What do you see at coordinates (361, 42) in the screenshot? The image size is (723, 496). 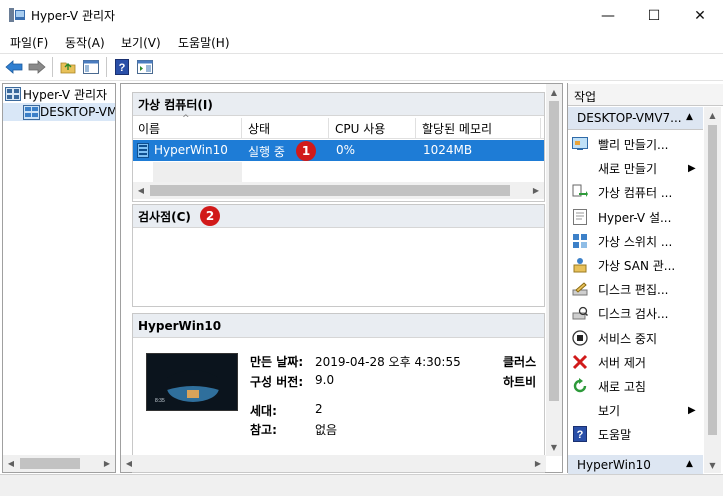 I see `menu-bar` at bounding box center [361, 42].